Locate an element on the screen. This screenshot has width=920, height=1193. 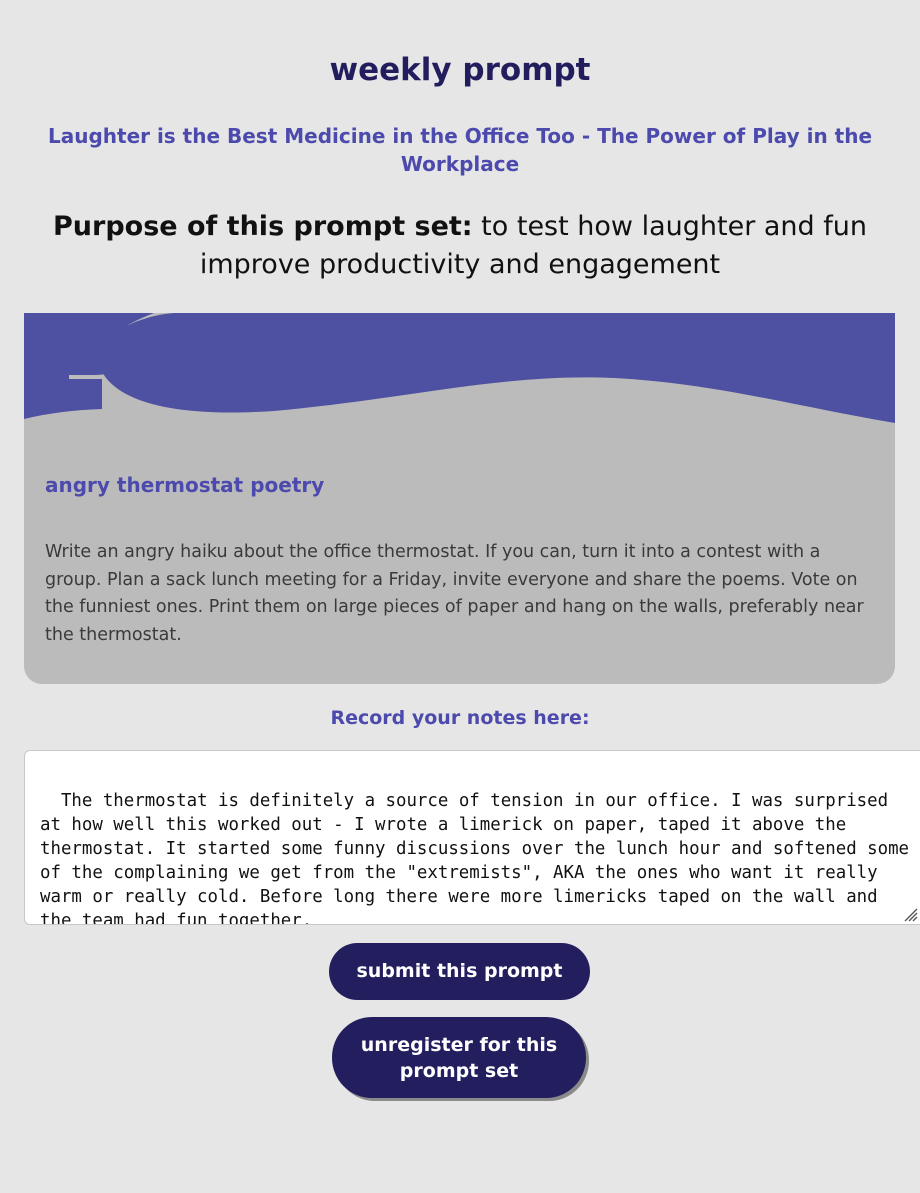
wave-decoration is located at coordinates (459, 368).